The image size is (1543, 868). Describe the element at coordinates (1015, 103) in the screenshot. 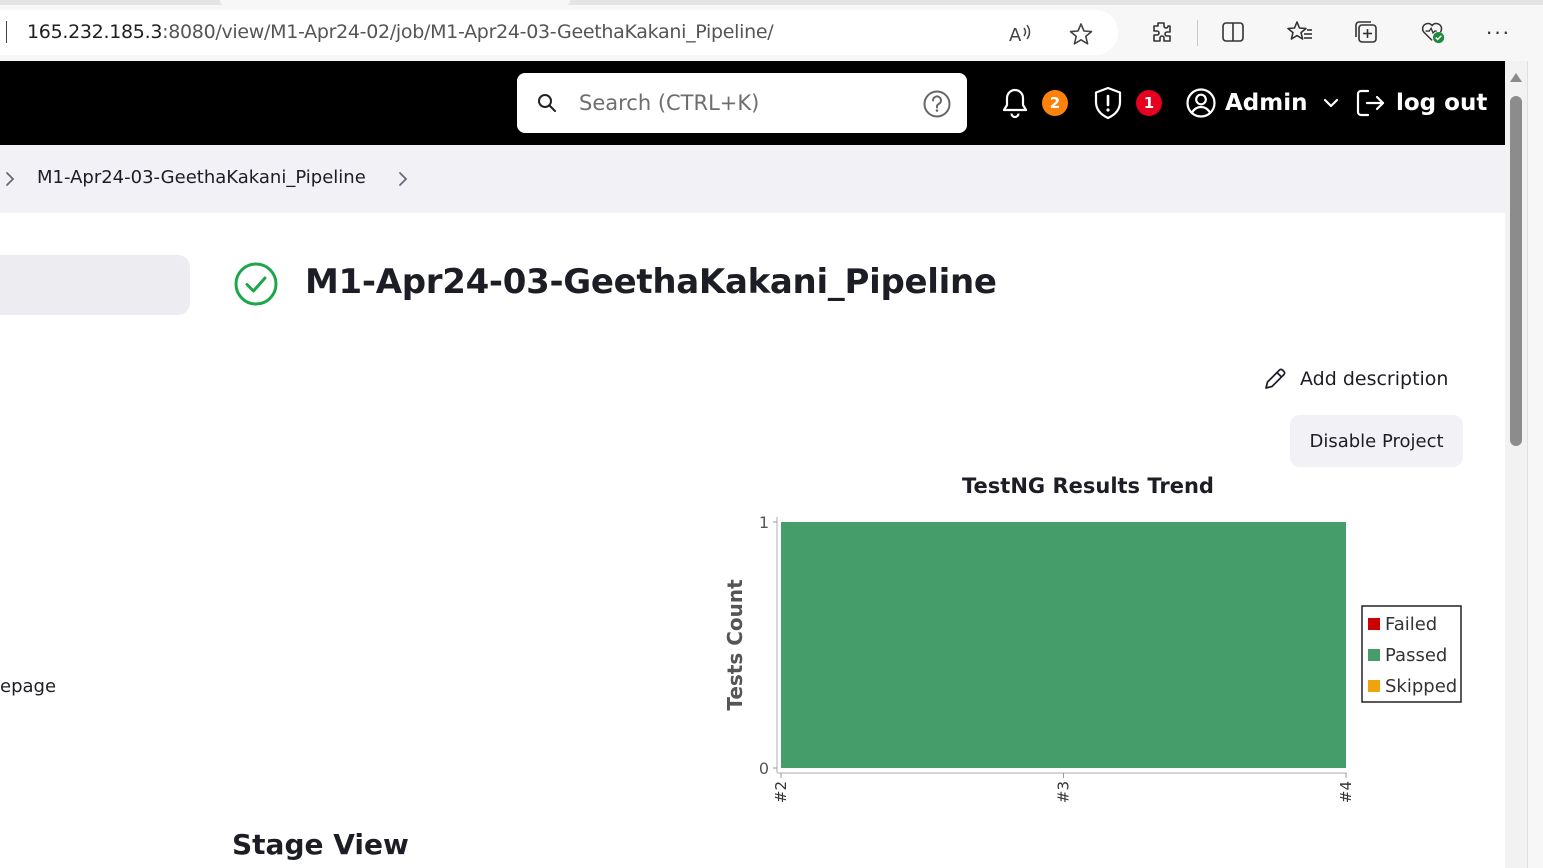

I see `bell-icon` at that location.